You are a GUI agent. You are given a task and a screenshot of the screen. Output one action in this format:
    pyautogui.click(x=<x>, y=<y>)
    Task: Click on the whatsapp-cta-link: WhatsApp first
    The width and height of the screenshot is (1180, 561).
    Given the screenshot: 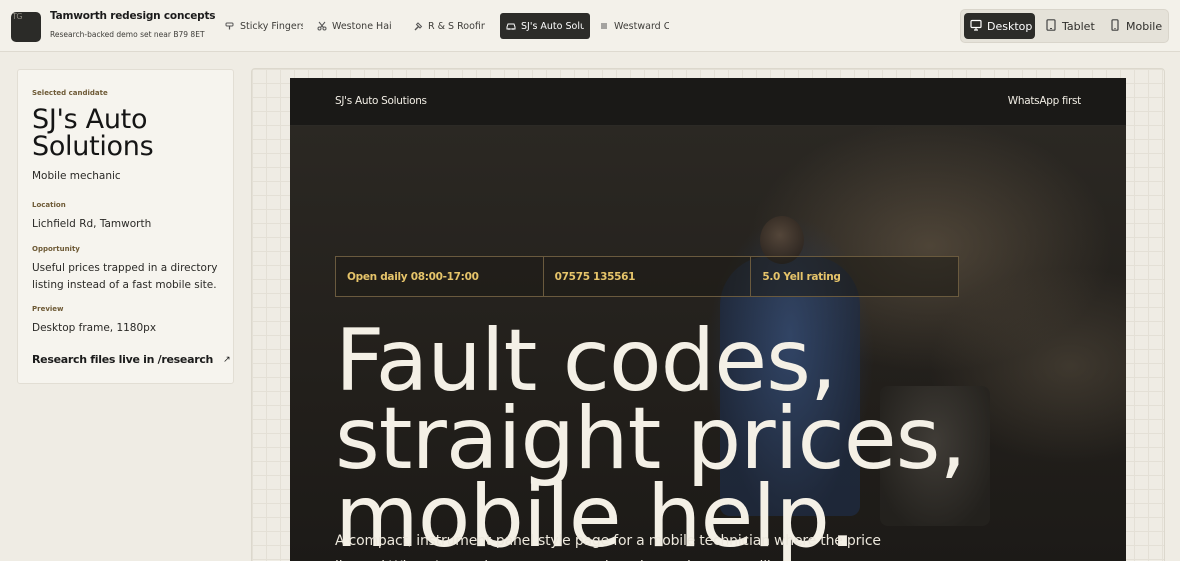 What is the action you would take?
    pyautogui.click(x=1045, y=101)
    